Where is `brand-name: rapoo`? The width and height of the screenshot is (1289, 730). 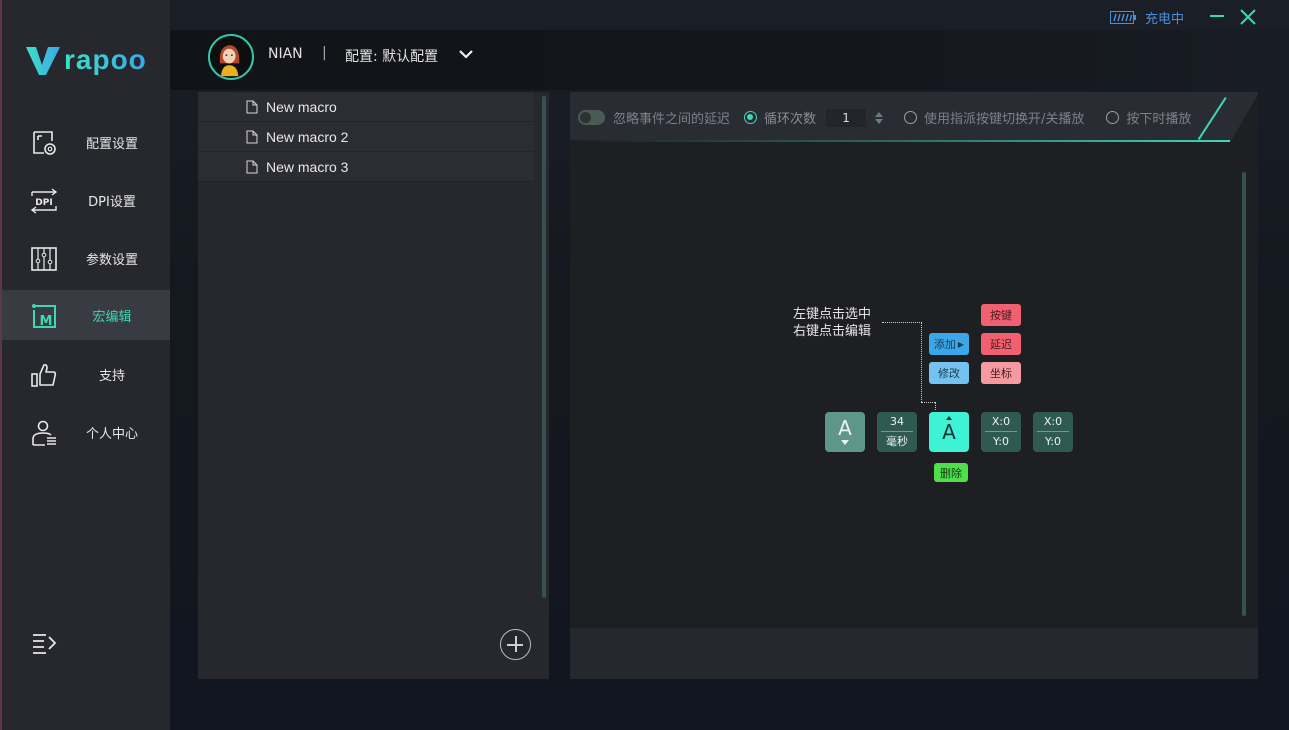 brand-name: rapoo is located at coordinates (105, 59).